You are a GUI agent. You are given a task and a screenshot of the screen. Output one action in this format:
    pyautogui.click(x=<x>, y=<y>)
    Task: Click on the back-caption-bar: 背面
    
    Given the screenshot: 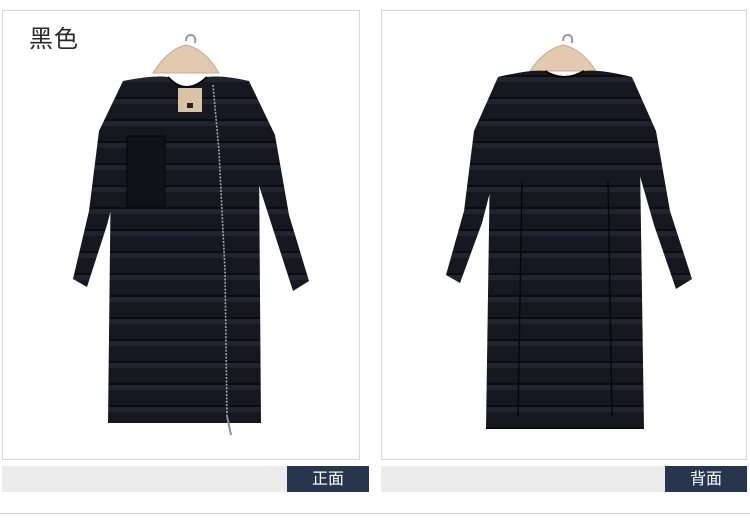 What is the action you would take?
    pyautogui.click(x=564, y=479)
    